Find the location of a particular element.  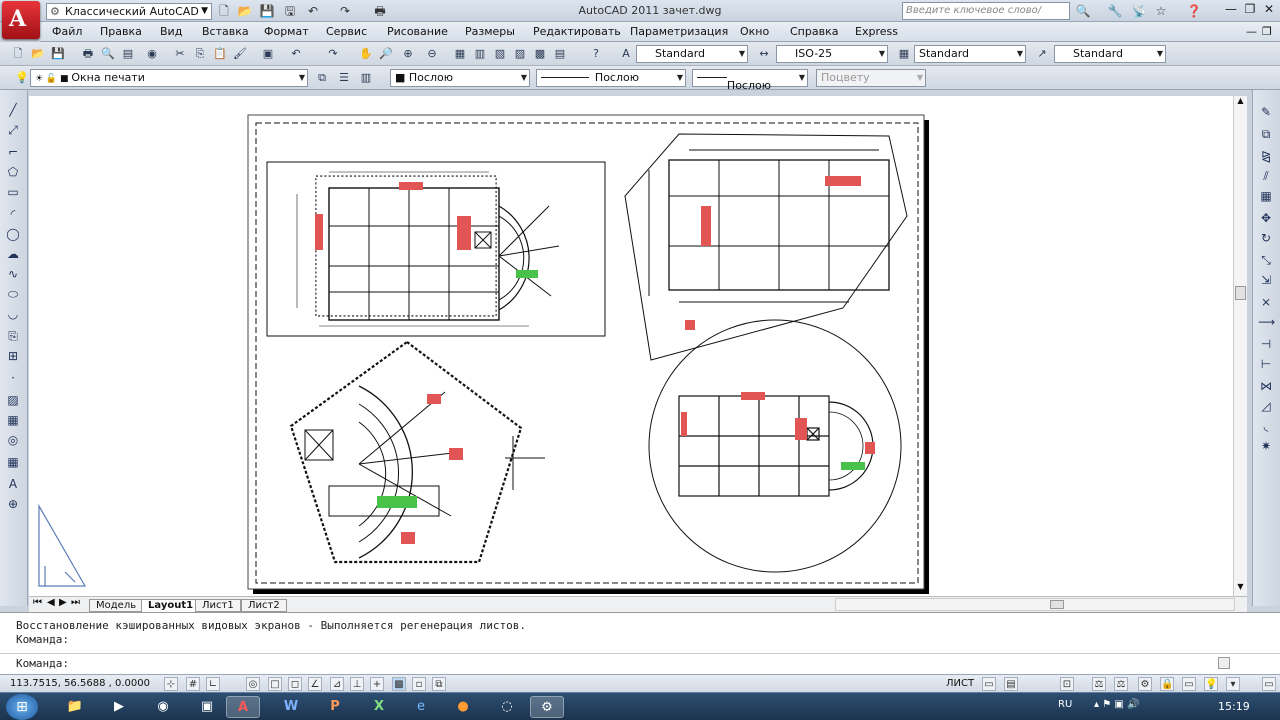

communication-center-icon: 📡 is located at coordinates (1139, 11).